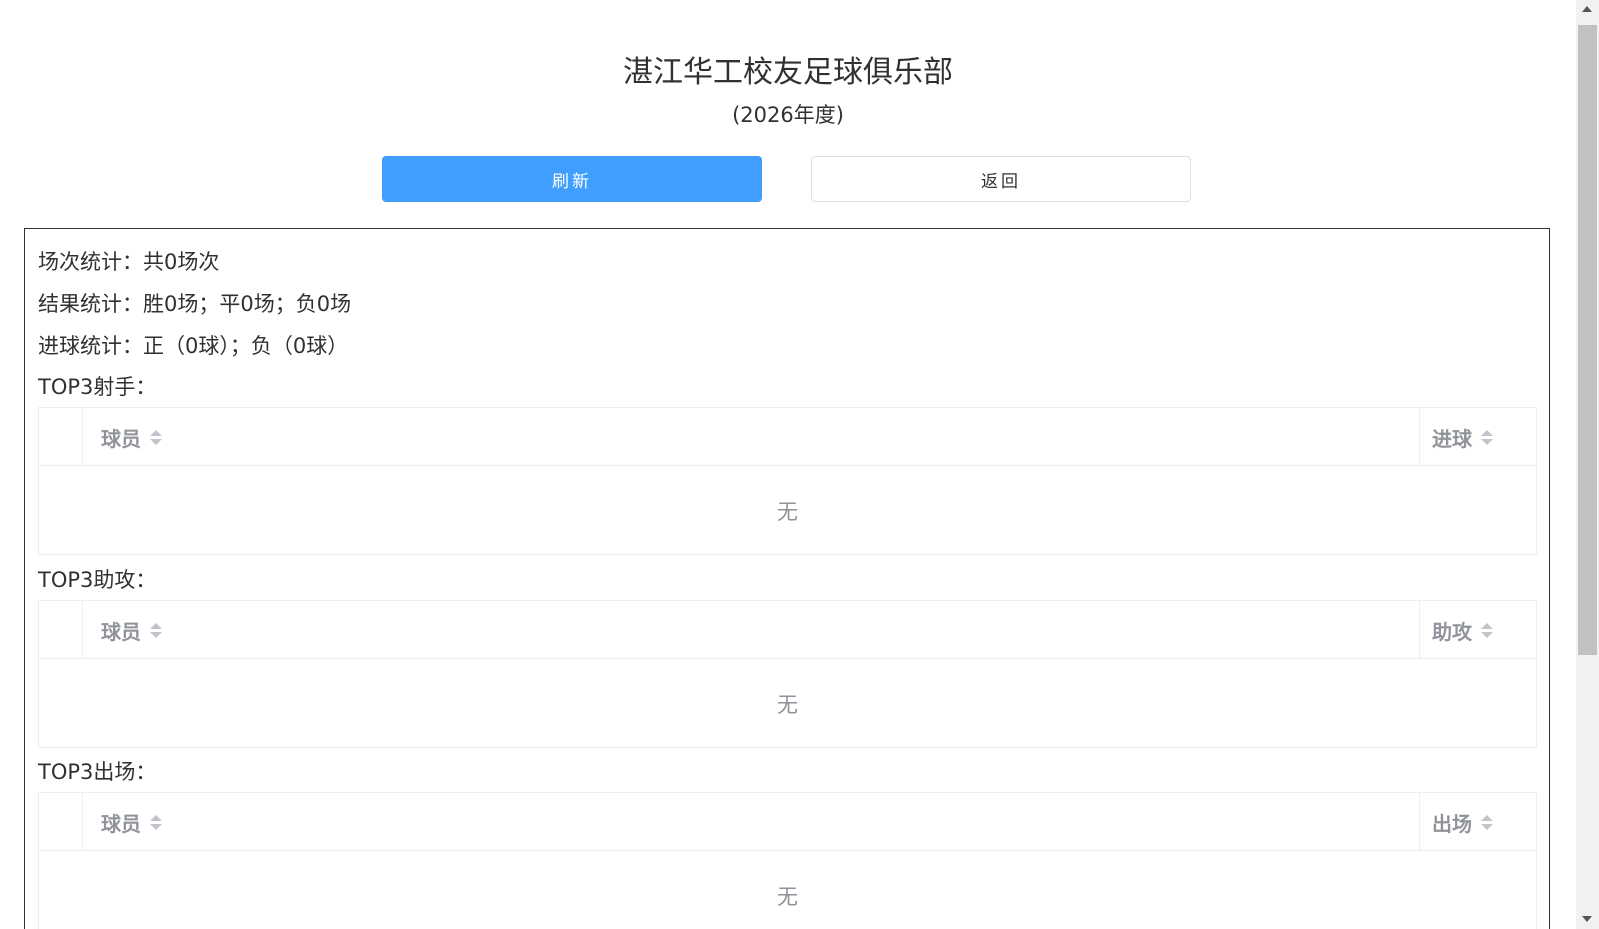 The height and width of the screenshot is (929, 1599). I want to click on page-title: 湛江华工校友足球俱乐部, so click(788, 72).